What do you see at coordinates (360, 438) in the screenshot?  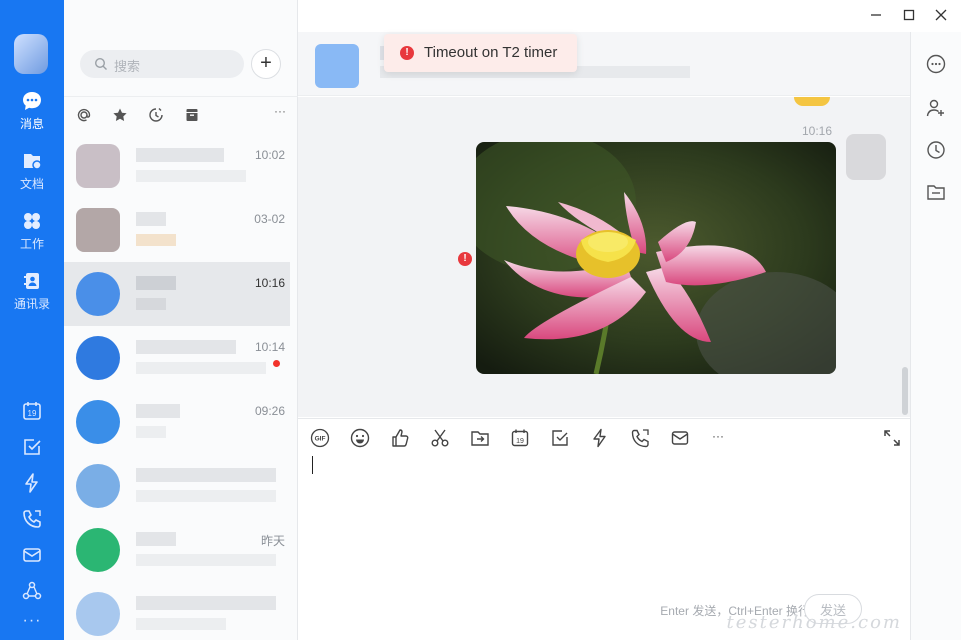 I see `emoji-icon` at bounding box center [360, 438].